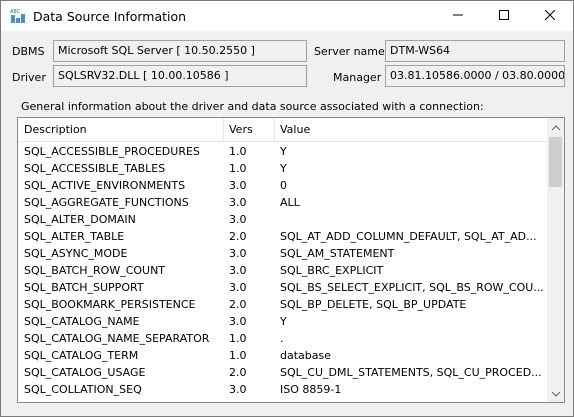 Image resolution: width=574 pixels, height=417 pixels. I want to click on row-description: SQL_ACCESSIBLE_TABLES, so click(95, 168).